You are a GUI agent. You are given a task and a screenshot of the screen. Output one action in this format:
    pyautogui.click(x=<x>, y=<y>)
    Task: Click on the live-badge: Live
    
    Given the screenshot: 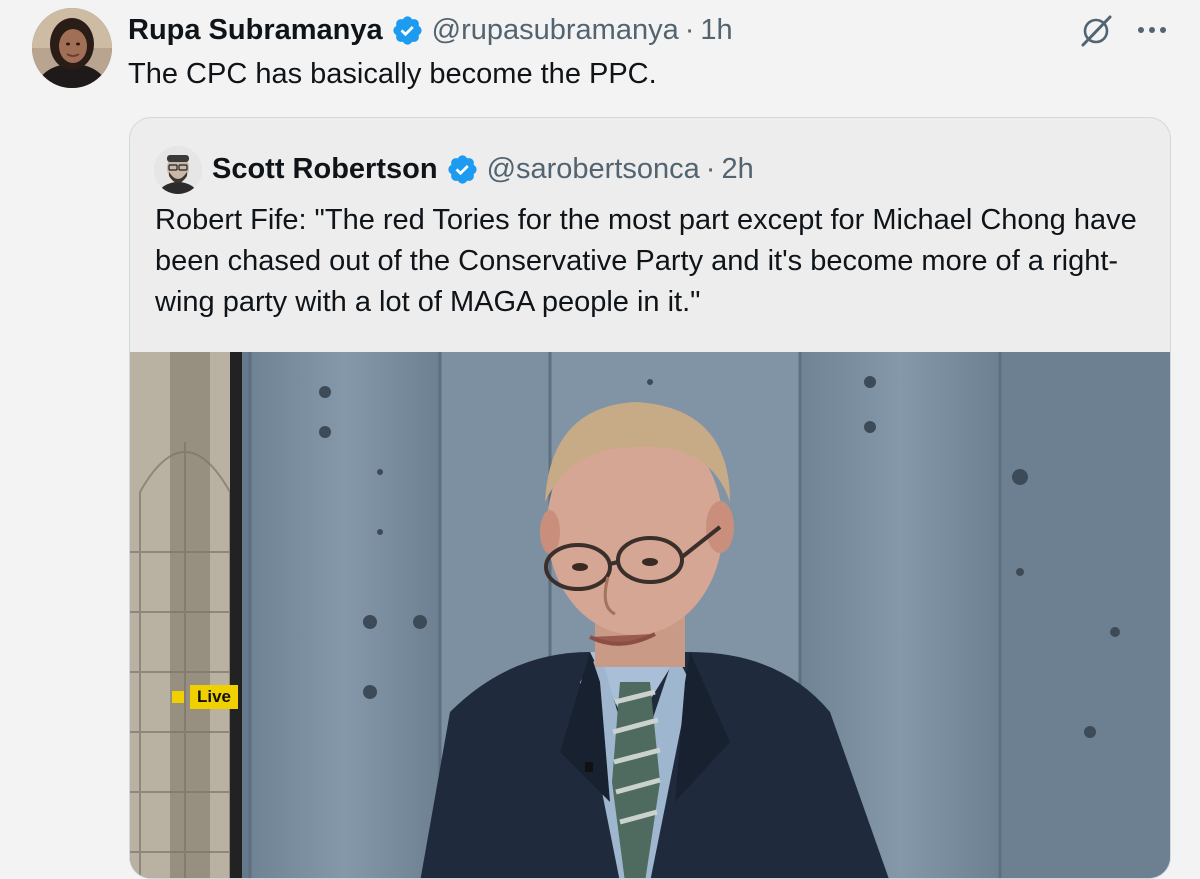 What is the action you would take?
    pyautogui.click(x=205, y=697)
    